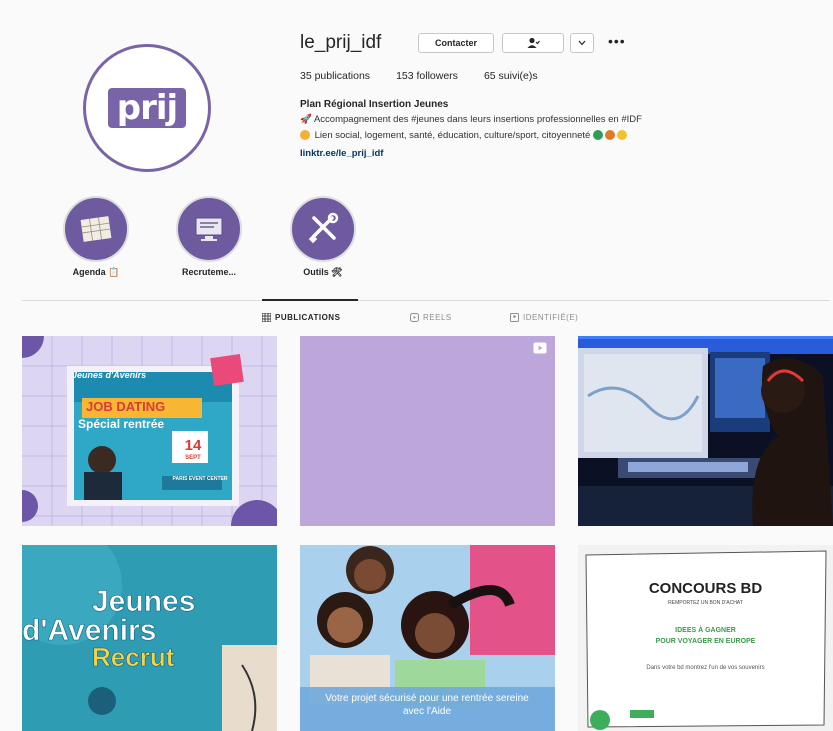 The height and width of the screenshot is (731, 833). I want to click on highlight-agenda: Agenda 📋, so click(96, 237).